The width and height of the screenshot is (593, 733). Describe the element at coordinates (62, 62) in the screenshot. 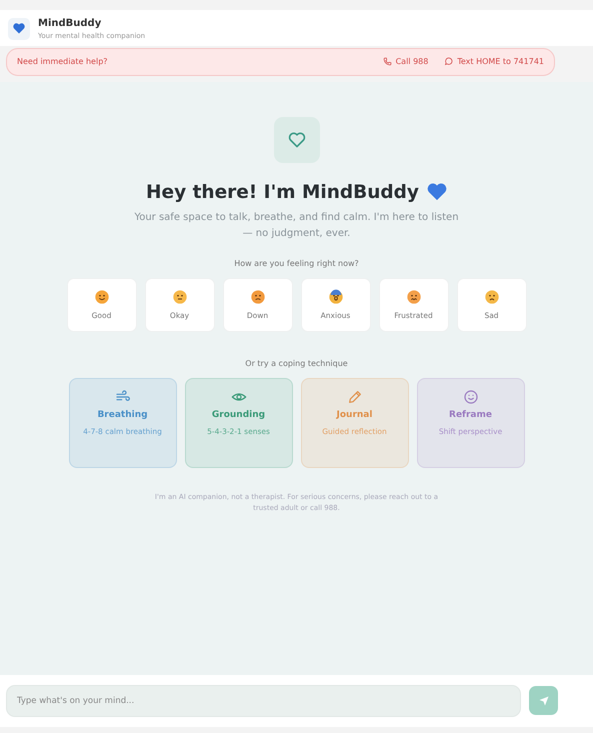

I see `crisis-label: Need immediate help?` at that location.